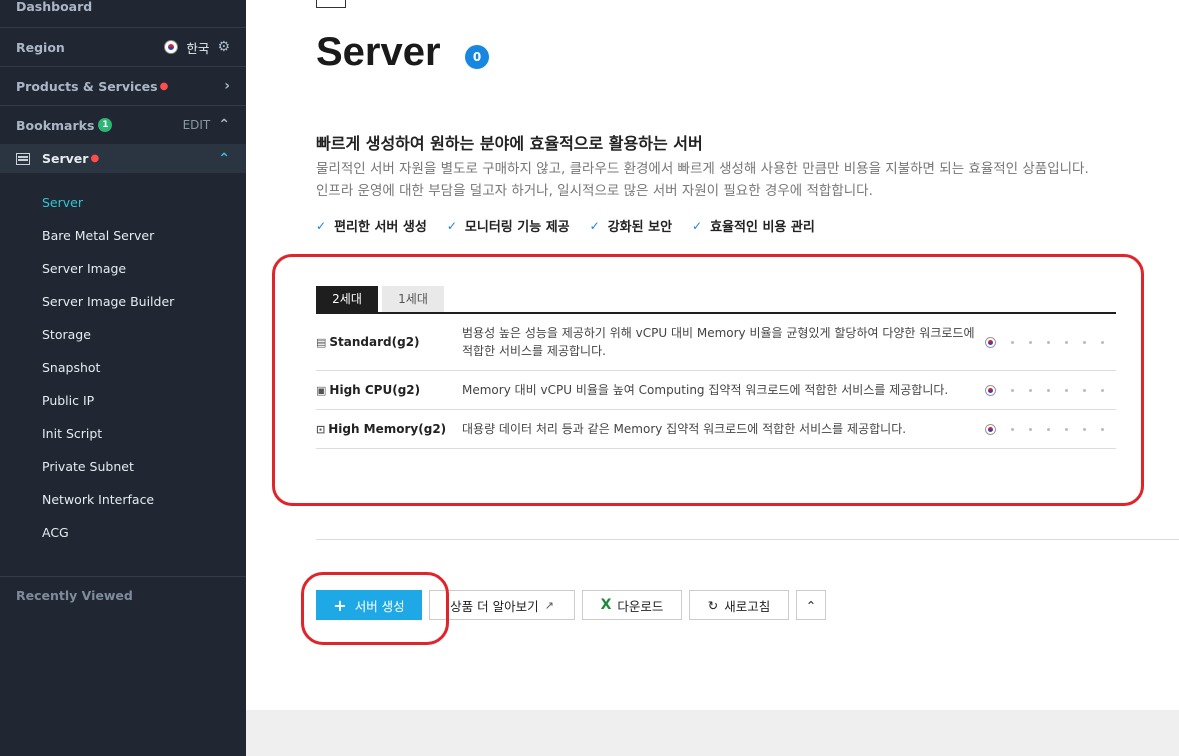 This screenshot has width=1179, height=756. What do you see at coordinates (74, 595) in the screenshot?
I see `recently-viewed-heading: Recently Viewed` at bounding box center [74, 595].